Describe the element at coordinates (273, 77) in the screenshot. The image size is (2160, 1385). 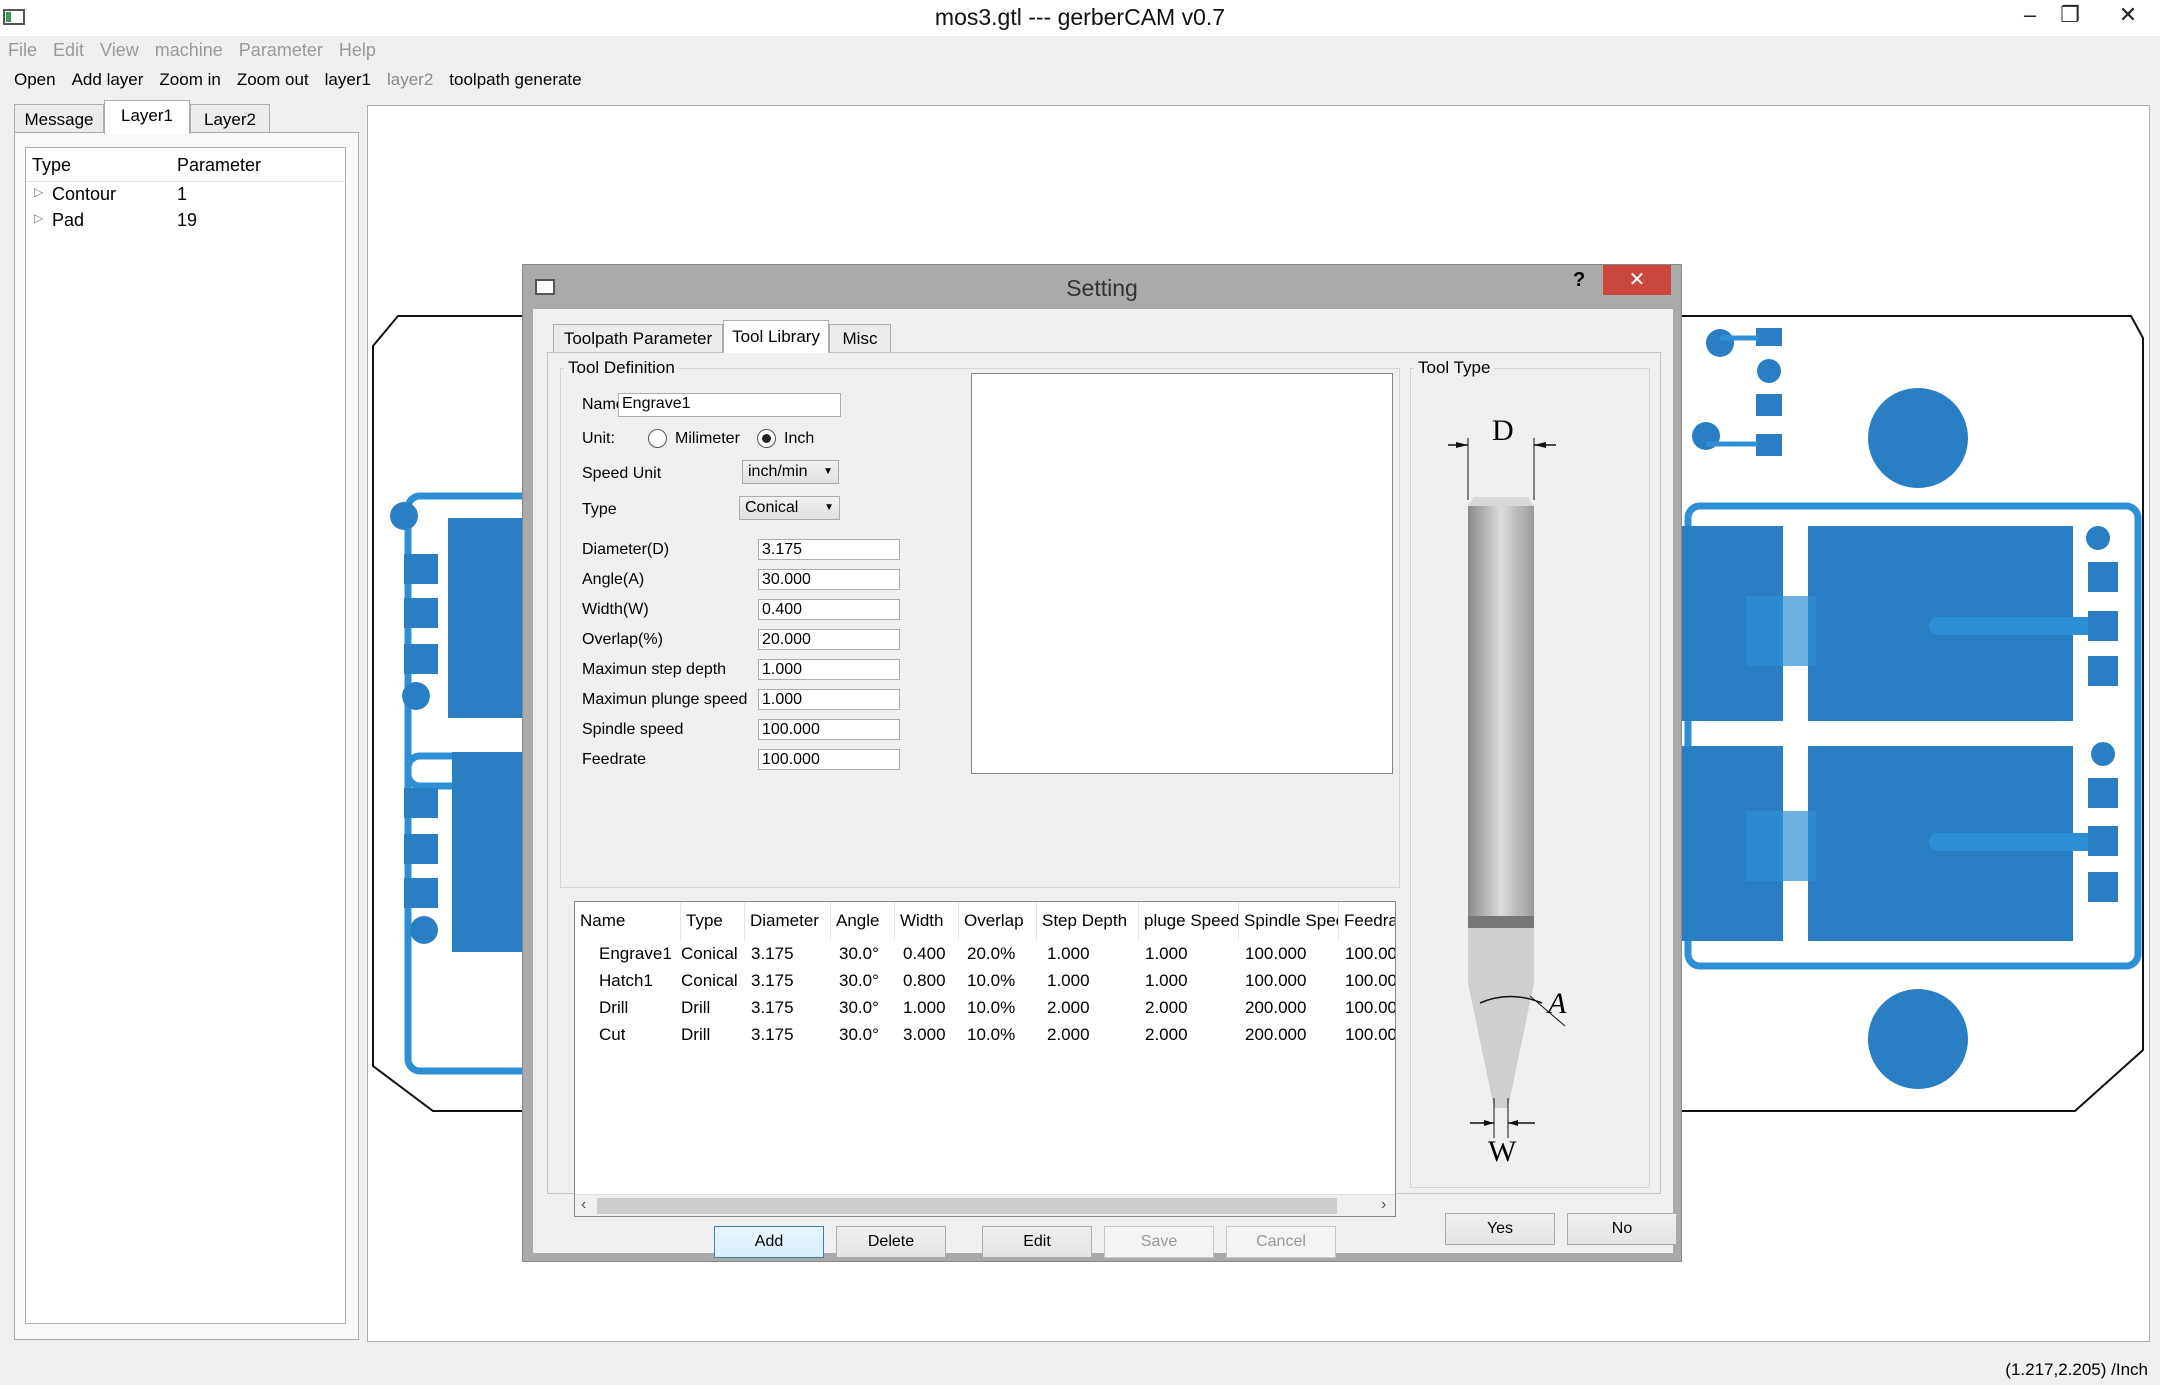
I see `zoom-out-button: Zoom out` at that location.